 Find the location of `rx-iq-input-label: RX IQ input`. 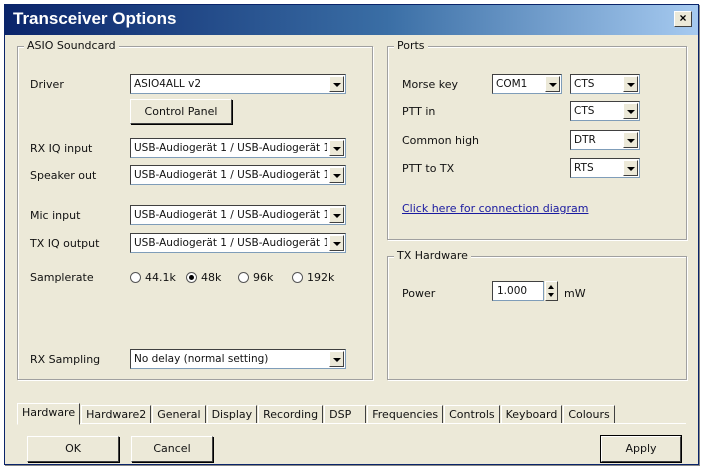

rx-iq-input-label: RX IQ input is located at coordinates (61, 148).